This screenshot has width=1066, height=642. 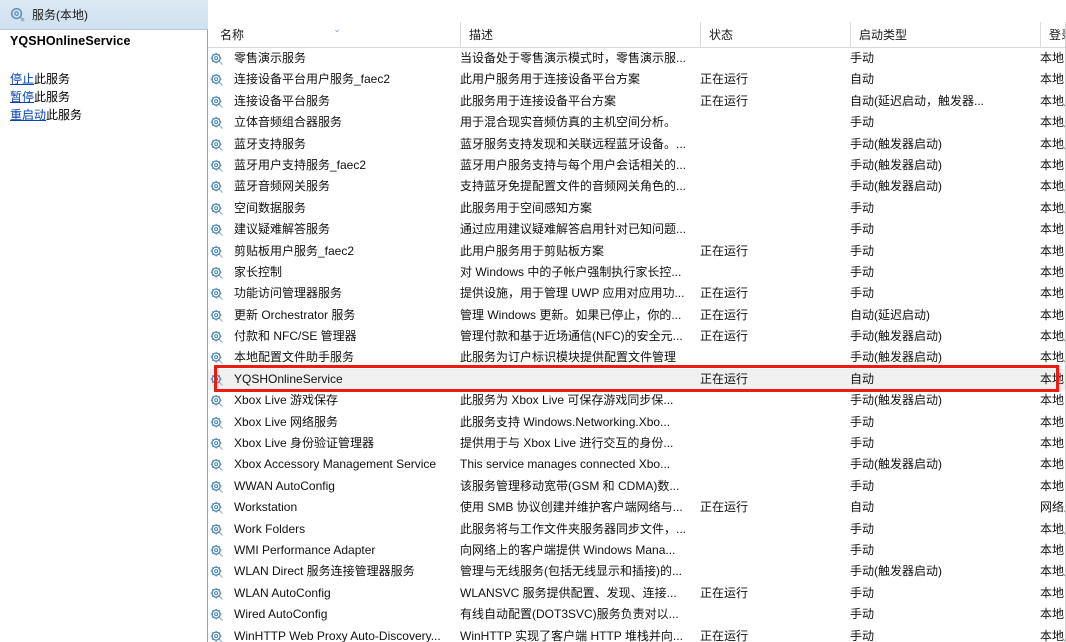 What do you see at coordinates (28, 115) in the screenshot?
I see `restart-service-link: 重启动` at bounding box center [28, 115].